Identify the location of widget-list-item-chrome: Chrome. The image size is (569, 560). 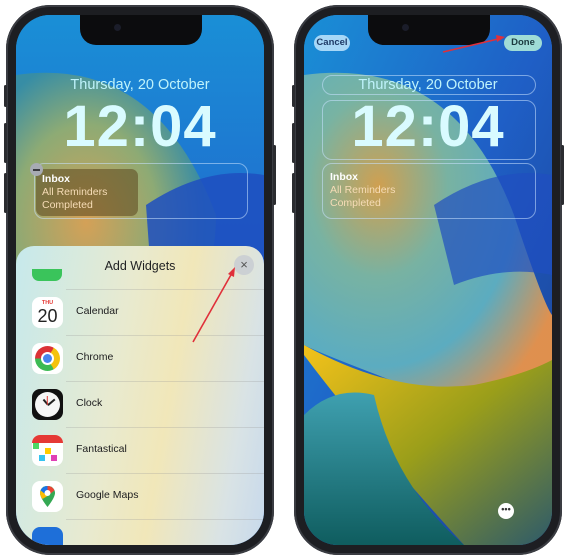
(140, 358).